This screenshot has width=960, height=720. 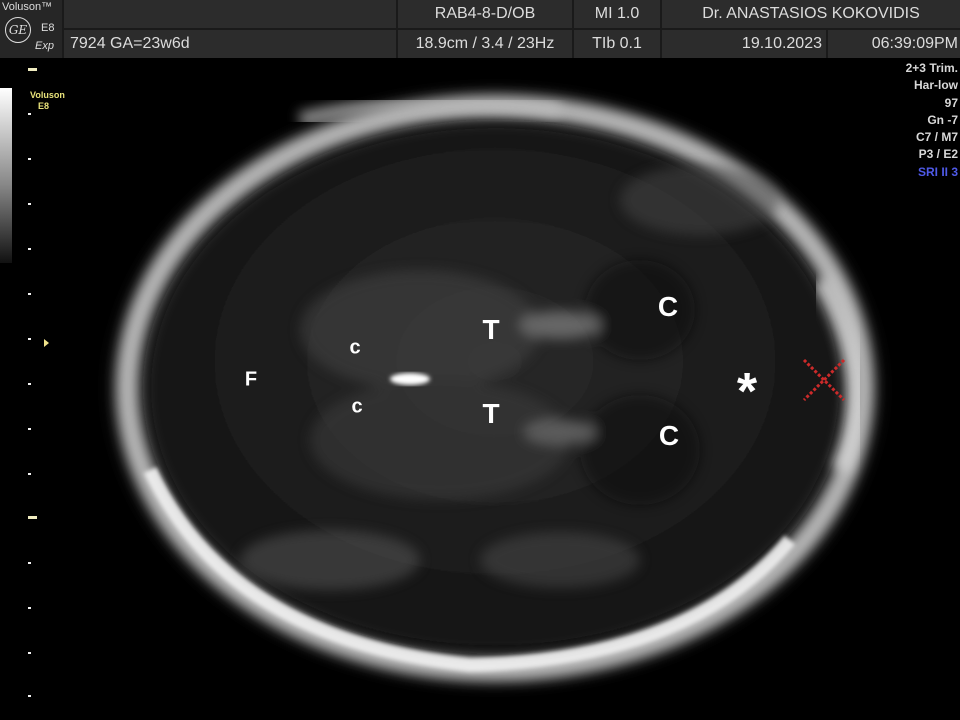 What do you see at coordinates (668, 306) in the screenshot?
I see `label-C-upper: C` at bounding box center [668, 306].